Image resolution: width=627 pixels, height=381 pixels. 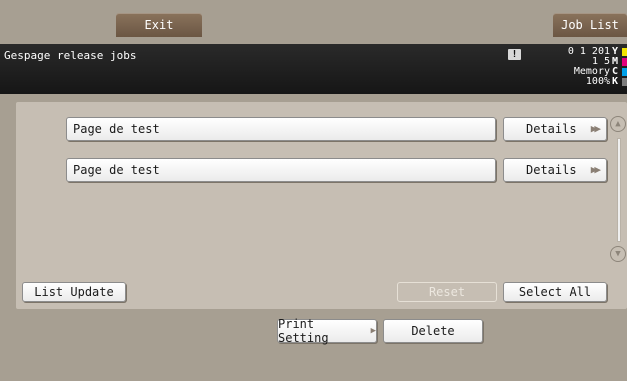 What do you see at coordinates (514, 54) in the screenshot?
I see `exclamation-icon: !` at bounding box center [514, 54].